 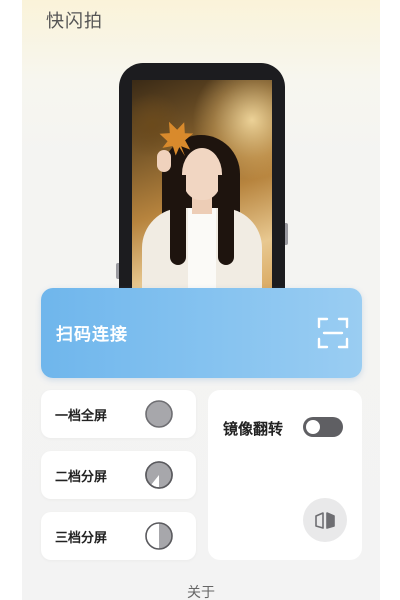 What do you see at coordinates (81, 416) in the screenshot?
I see `mode-label: 一档全屏` at bounding box center [81, 416].